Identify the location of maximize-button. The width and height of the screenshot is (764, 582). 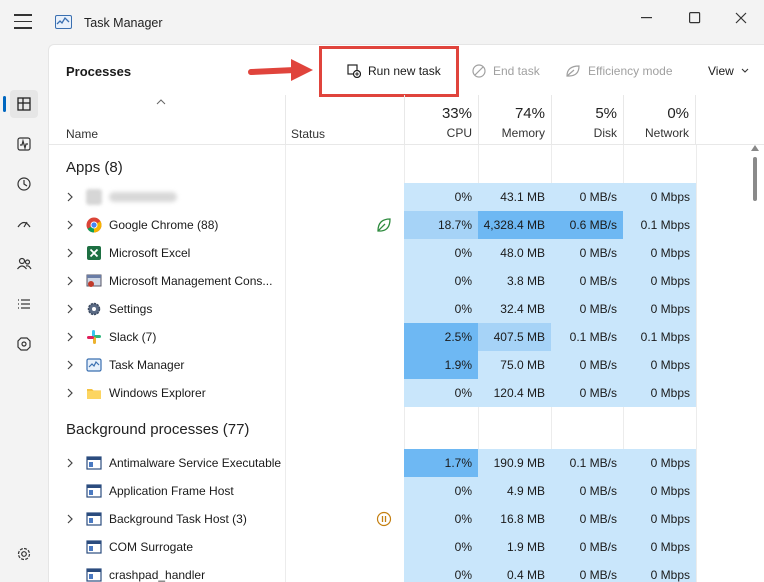
(695, 18).